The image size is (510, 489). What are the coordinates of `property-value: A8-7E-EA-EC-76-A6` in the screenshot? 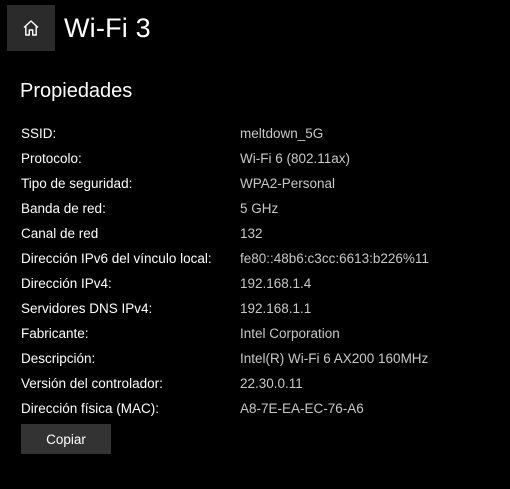 It's located at (302, 408).